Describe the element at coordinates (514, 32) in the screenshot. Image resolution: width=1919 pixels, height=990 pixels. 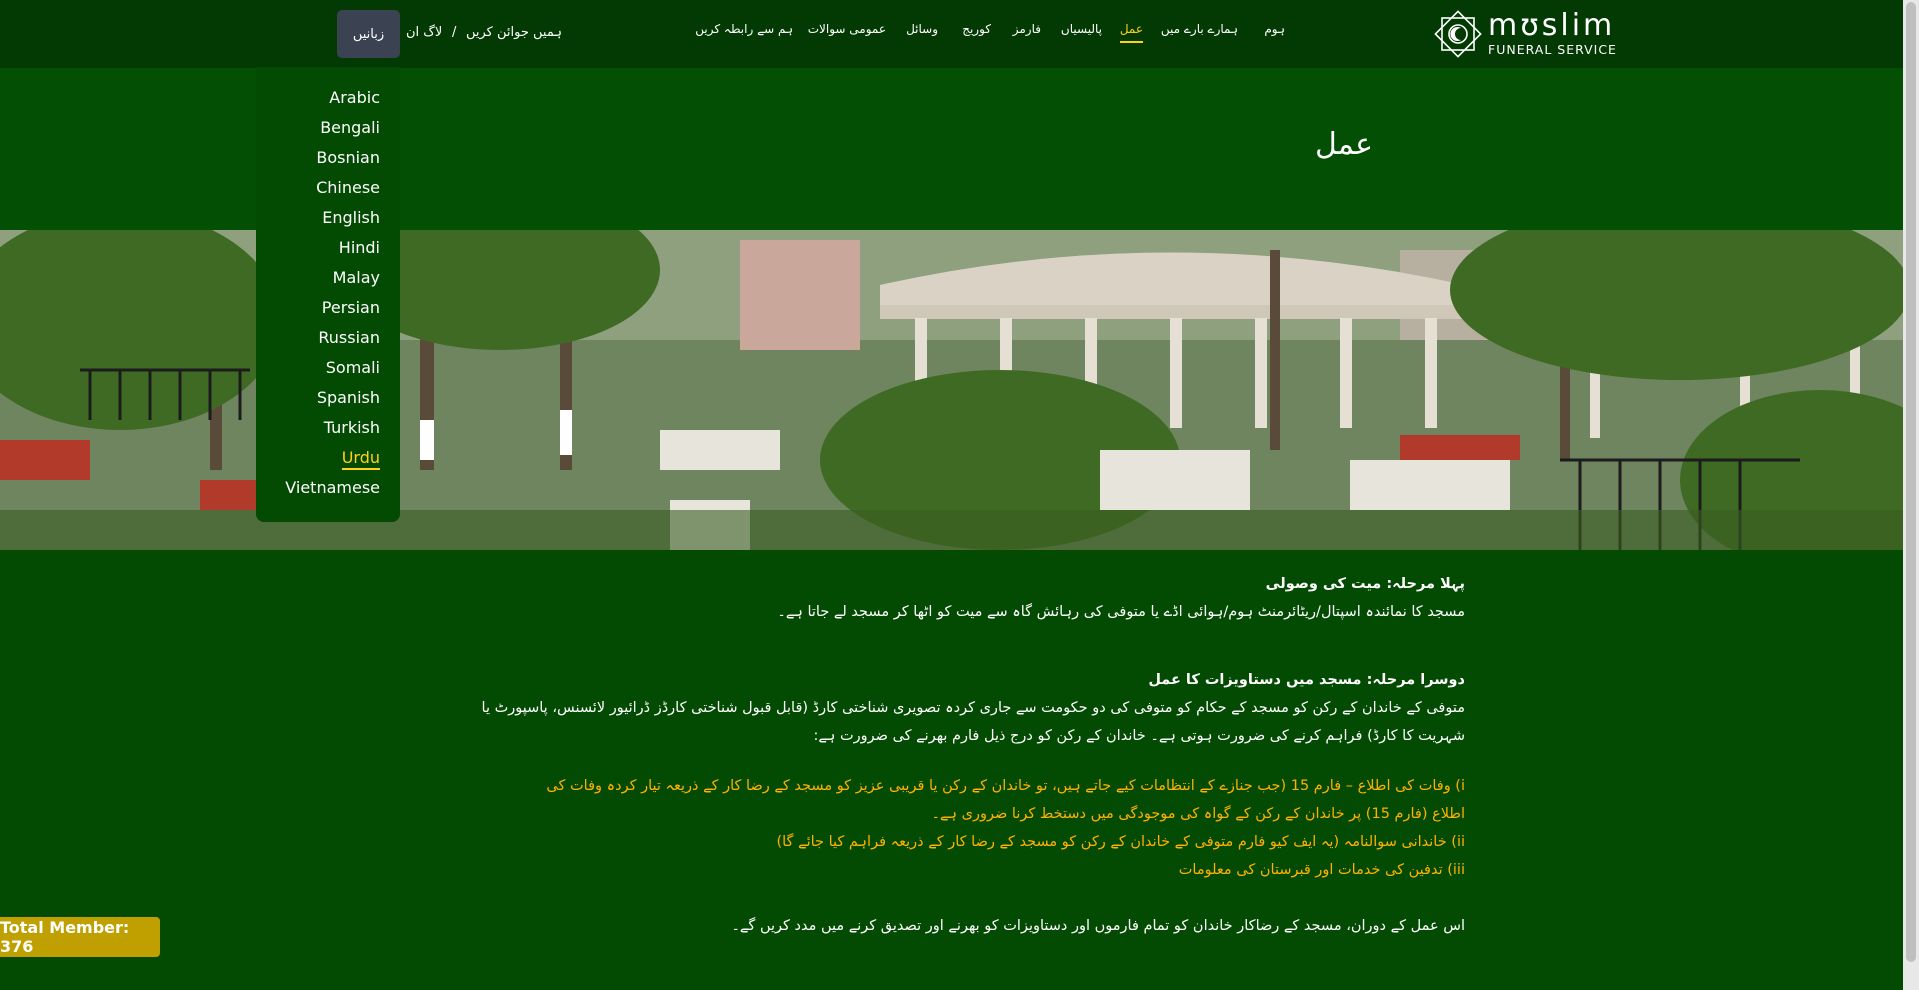
I see `join-link: ہمیں جوائن کریں` at that location.